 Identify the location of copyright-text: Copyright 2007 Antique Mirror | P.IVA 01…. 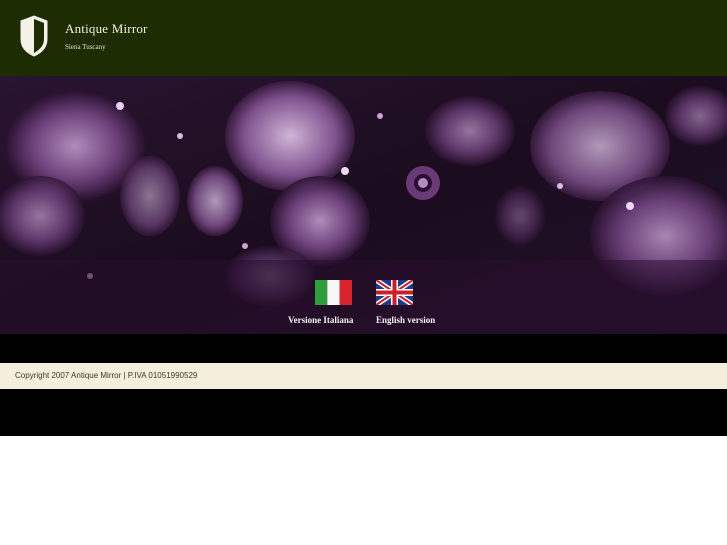
(106, 375).